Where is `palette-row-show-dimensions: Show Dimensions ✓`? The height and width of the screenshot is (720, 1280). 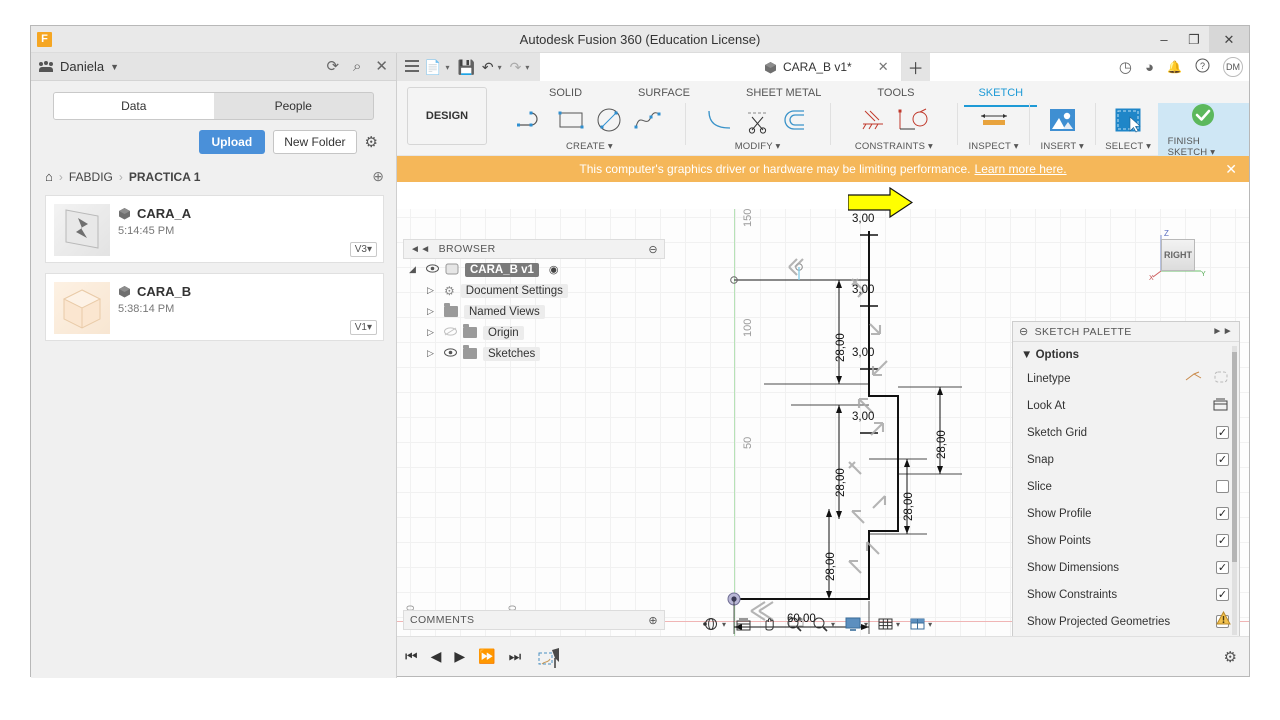
palette-row-show-dimensions: Show Dimensions ✓ is located at coordinates (1126, 567).